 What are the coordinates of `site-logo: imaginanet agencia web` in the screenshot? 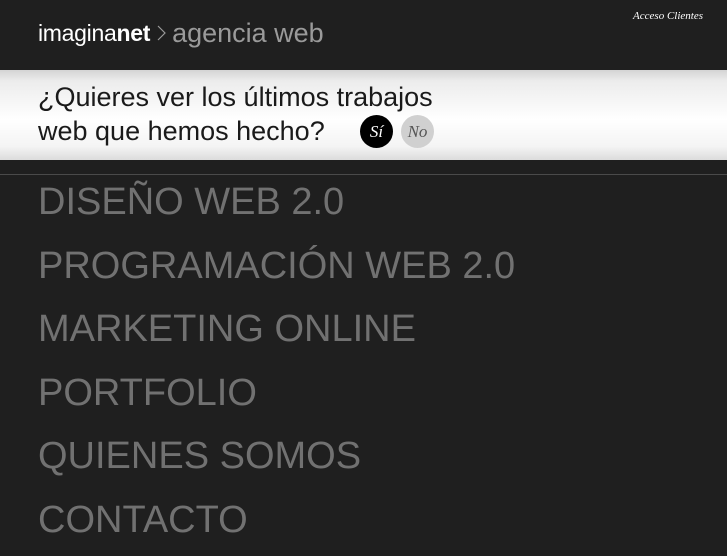 It's located at (181, 33).